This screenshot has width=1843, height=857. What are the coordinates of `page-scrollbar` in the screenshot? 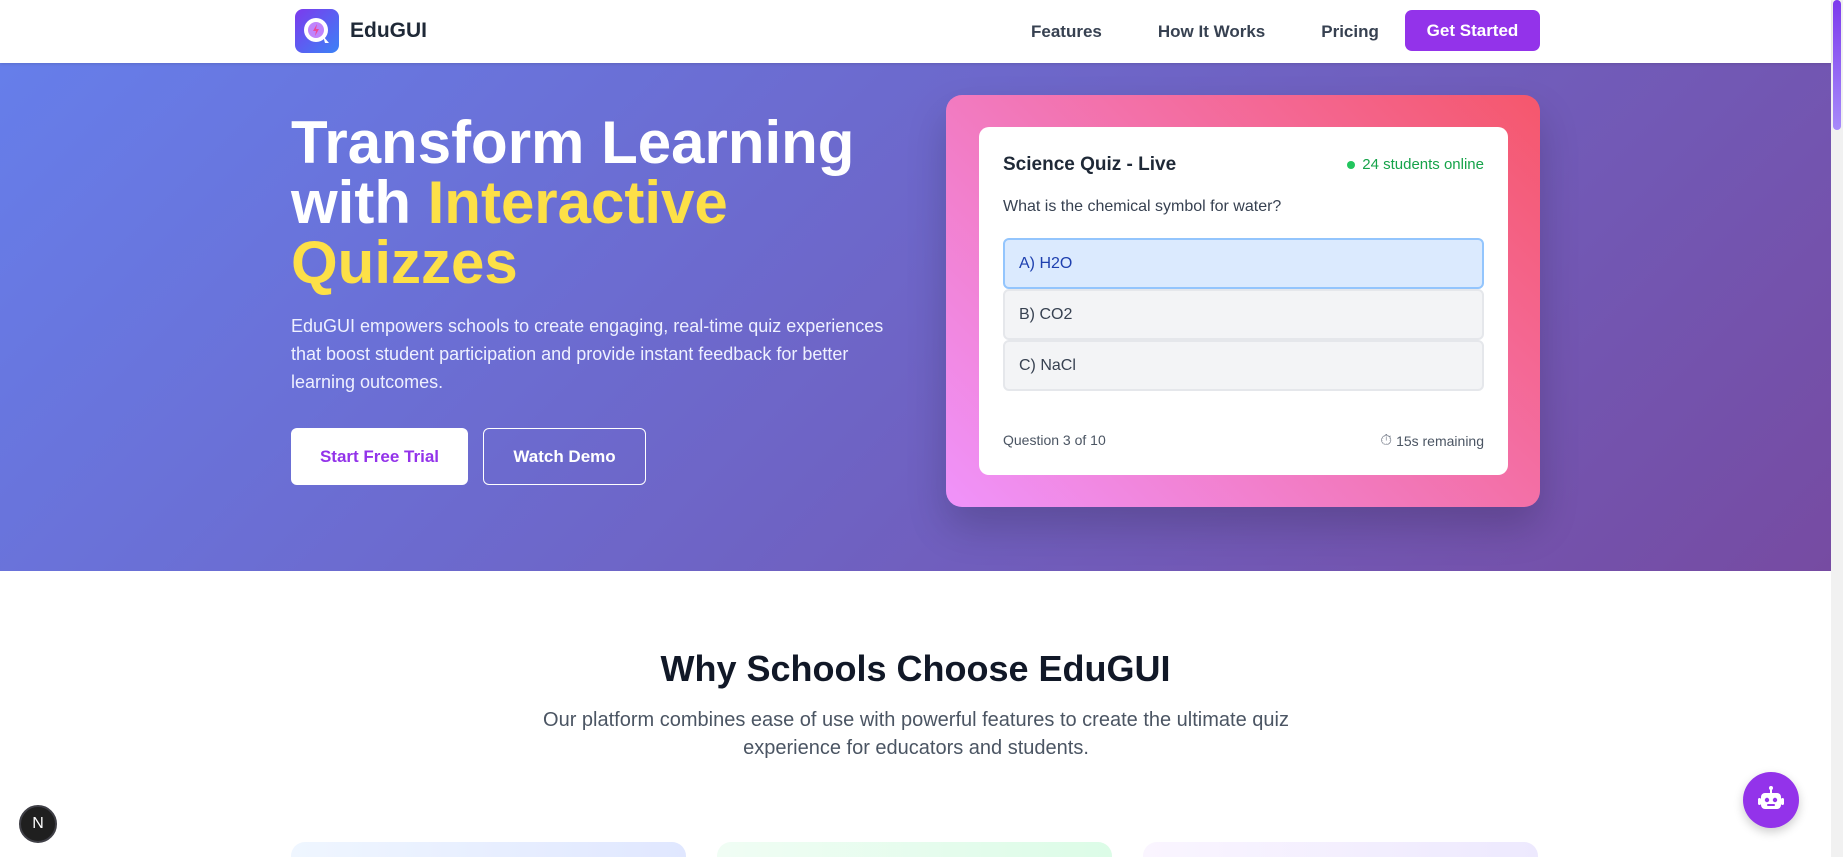 It's located at (1837, 428).